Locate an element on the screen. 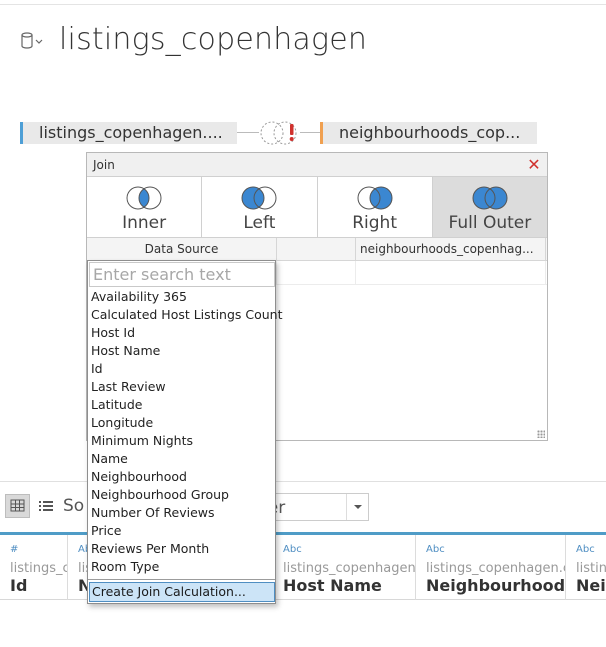  field-item: Room Type is located at coordinates (181, 567).